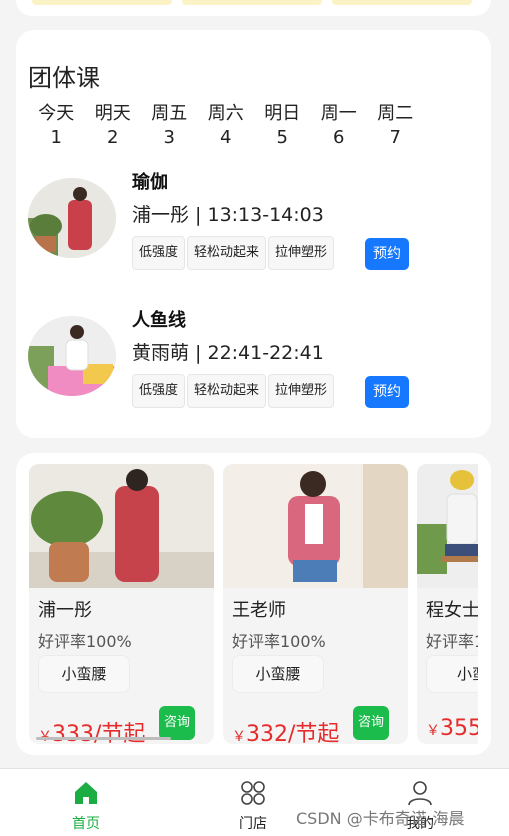 This screenshot has width=509, height=836. I want to click on top-card, so click(253, 8).